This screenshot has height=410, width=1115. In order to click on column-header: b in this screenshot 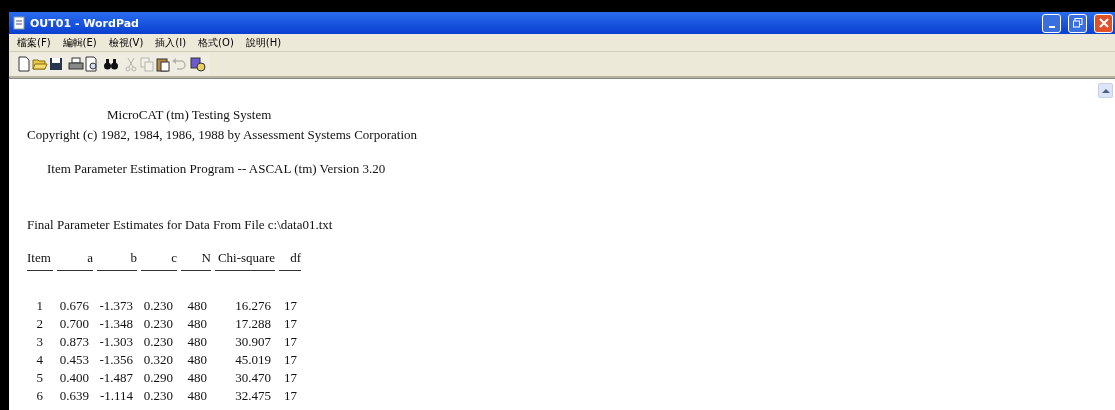, I will do `click(133, 258)`.